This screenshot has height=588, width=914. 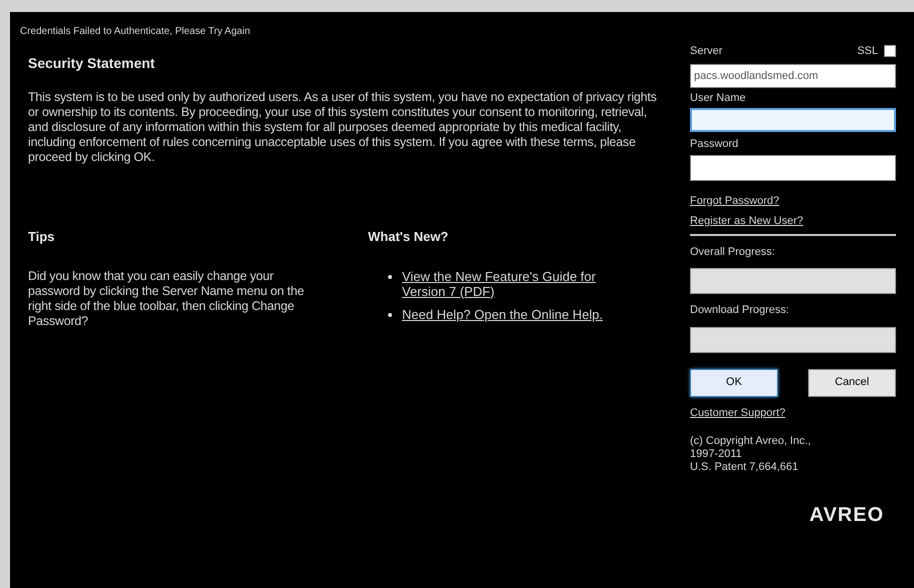 What do you see at coordinates (846, 515) in the screenshot?
I see `logo: AVREO` at bounding box center [846, 515].